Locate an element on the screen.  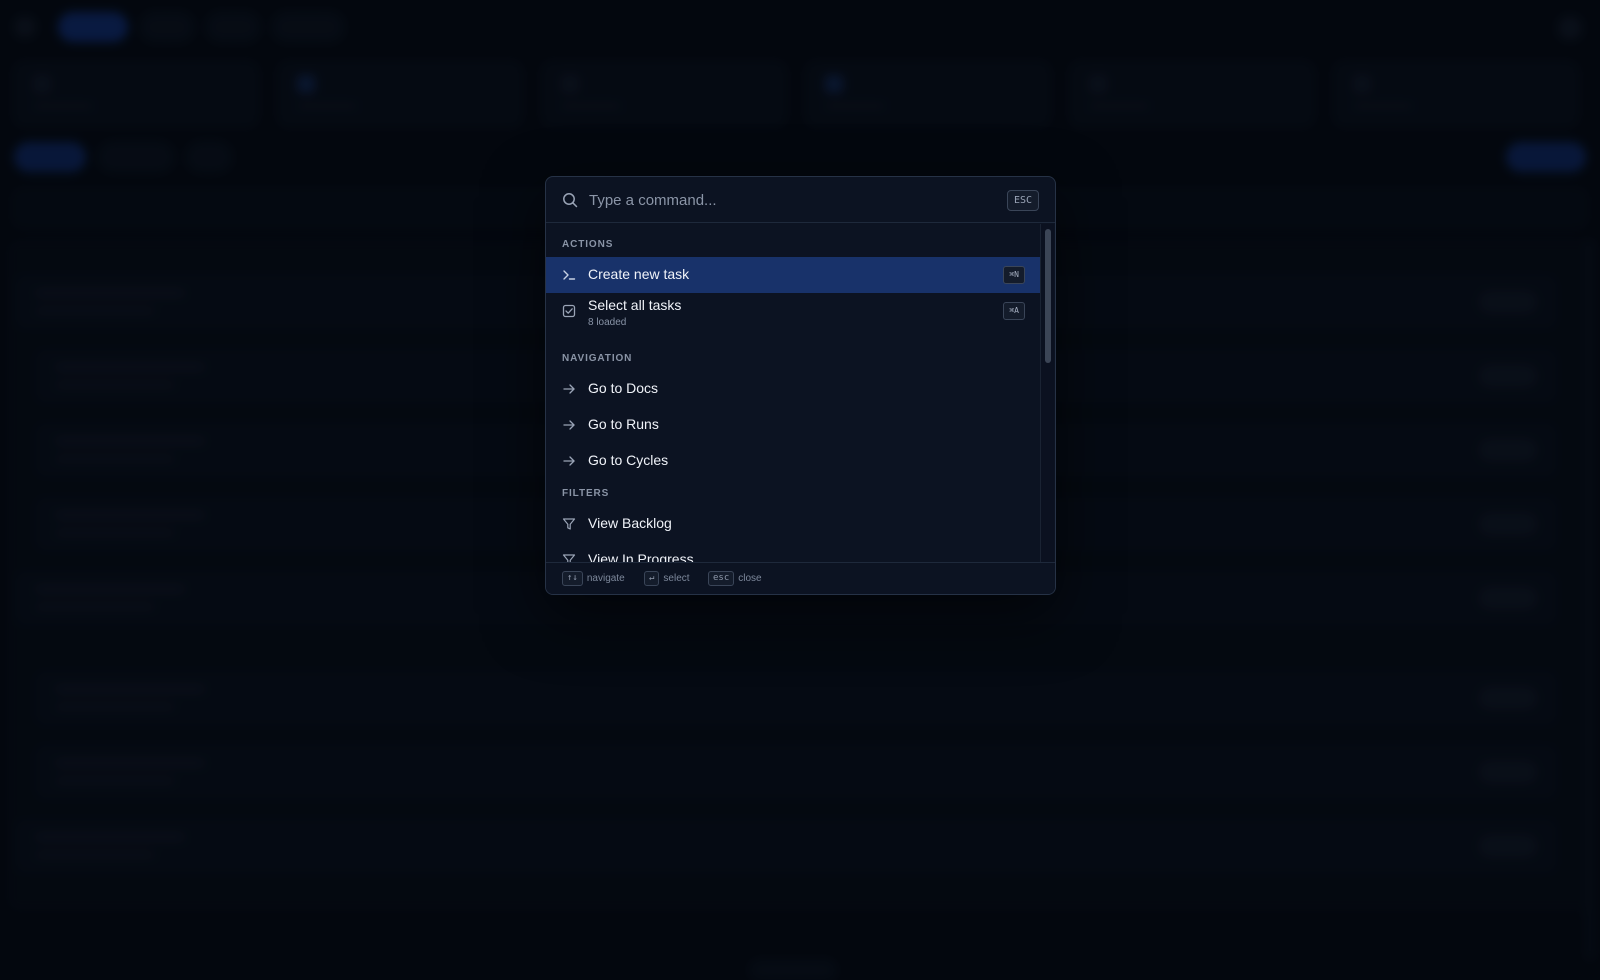
command-label: Go to Docs is located at coordinates (623, 388).